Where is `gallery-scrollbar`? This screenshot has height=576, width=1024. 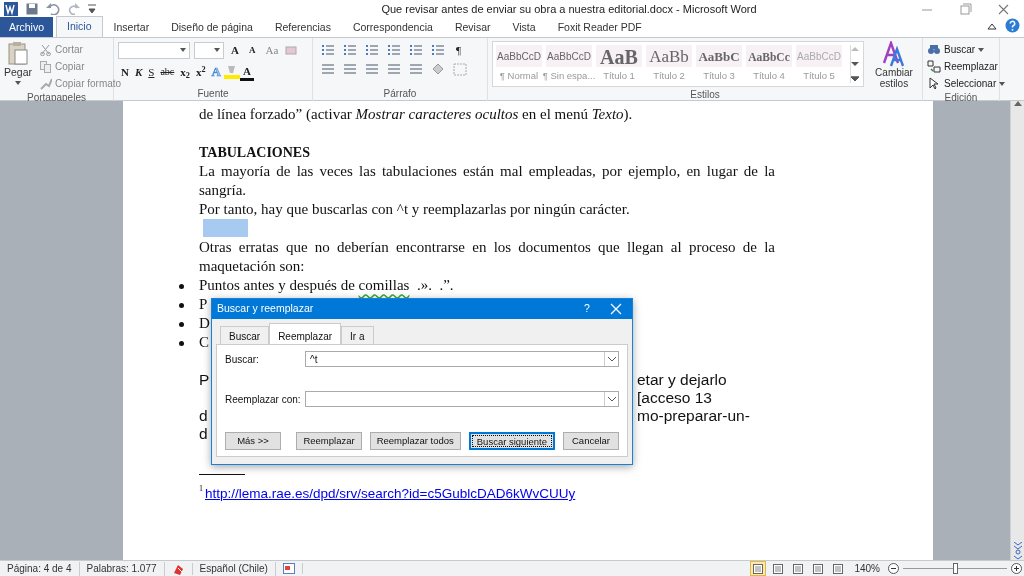
gallery-scrollbar is located at coordinates (855, 64).